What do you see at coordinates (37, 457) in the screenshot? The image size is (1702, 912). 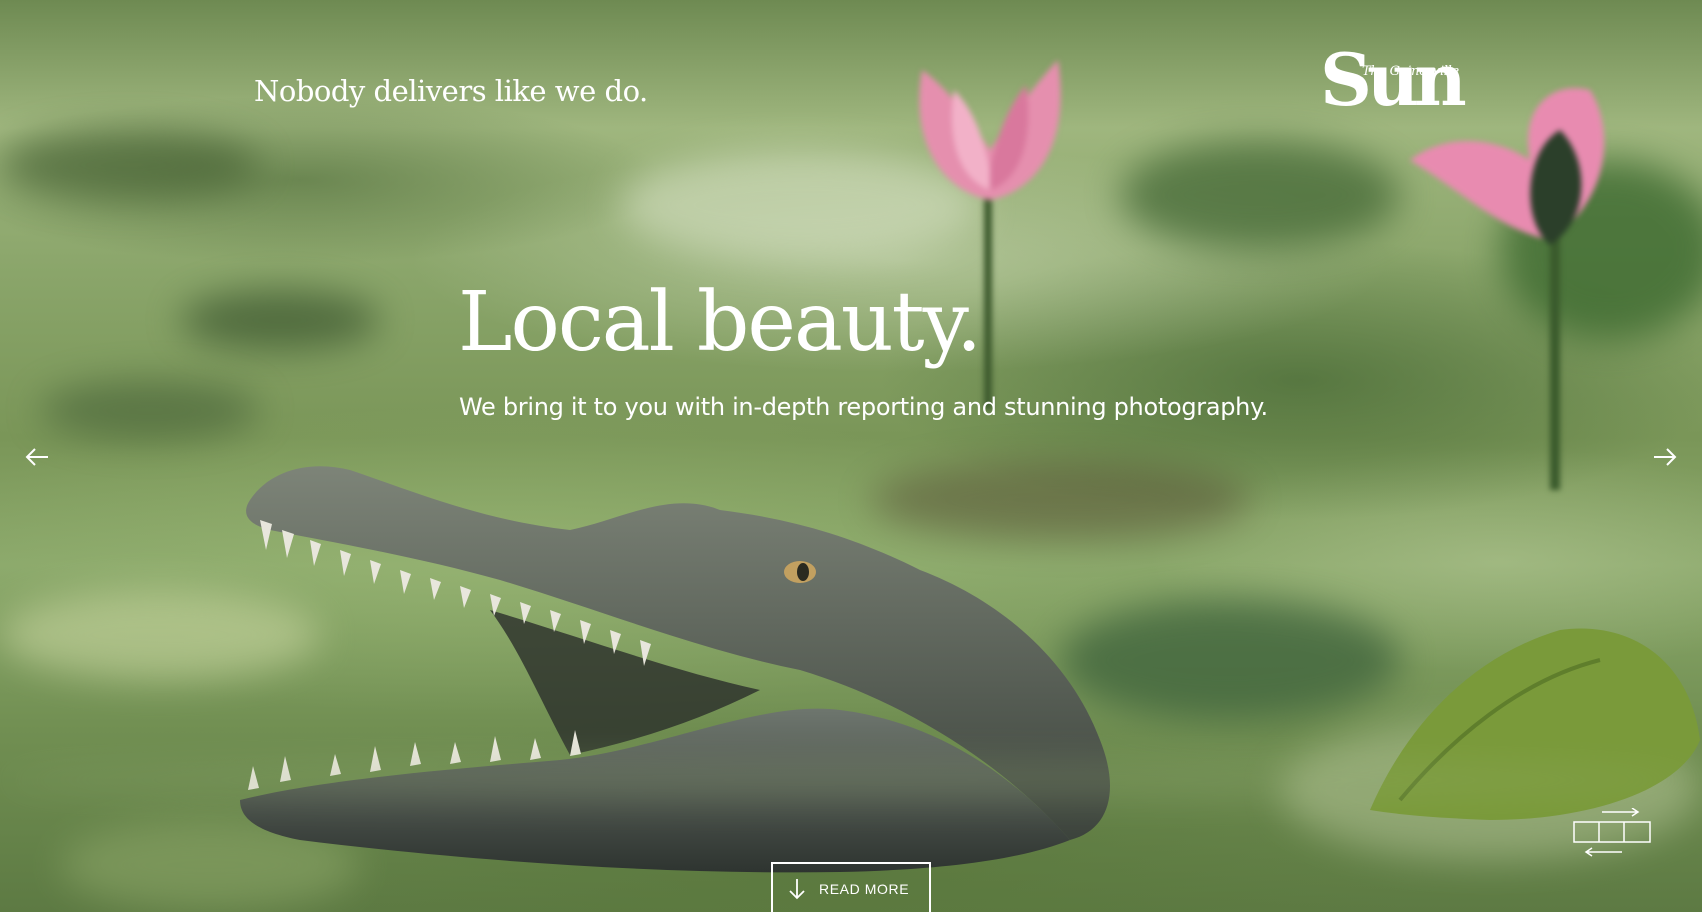 I see `arrow-left-icon` at bounding box center [37, 457].